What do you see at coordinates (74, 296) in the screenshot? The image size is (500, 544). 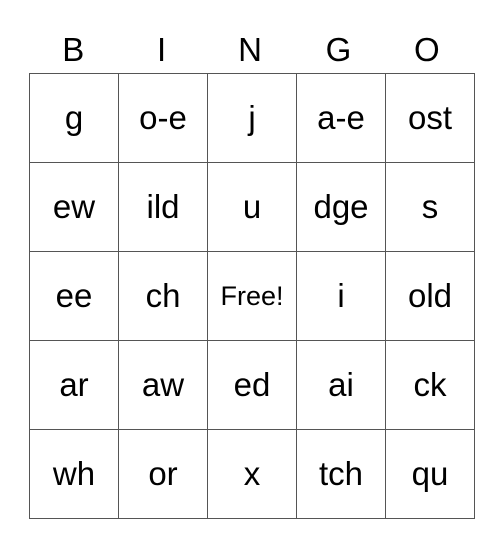 I see `bingo-cell: ee` at bounding box center [74, 296].